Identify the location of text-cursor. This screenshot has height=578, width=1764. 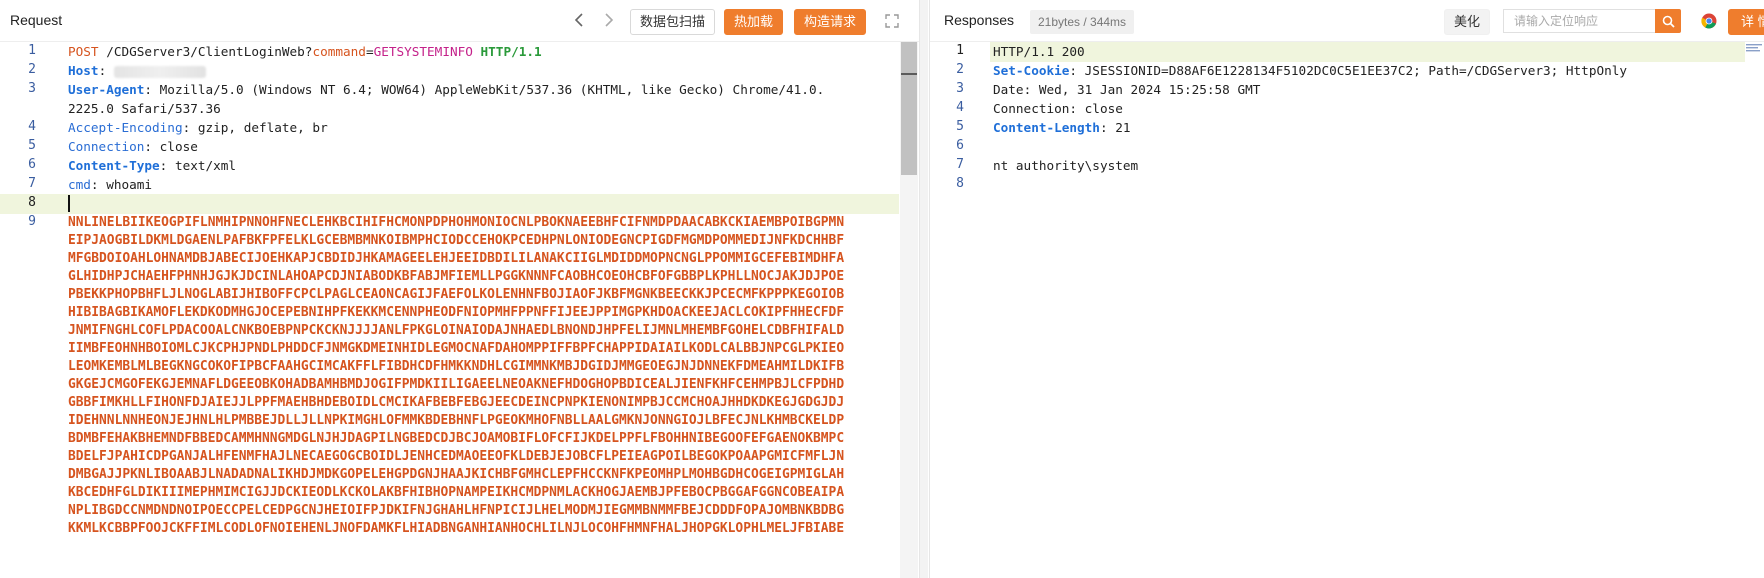
(69, 203).